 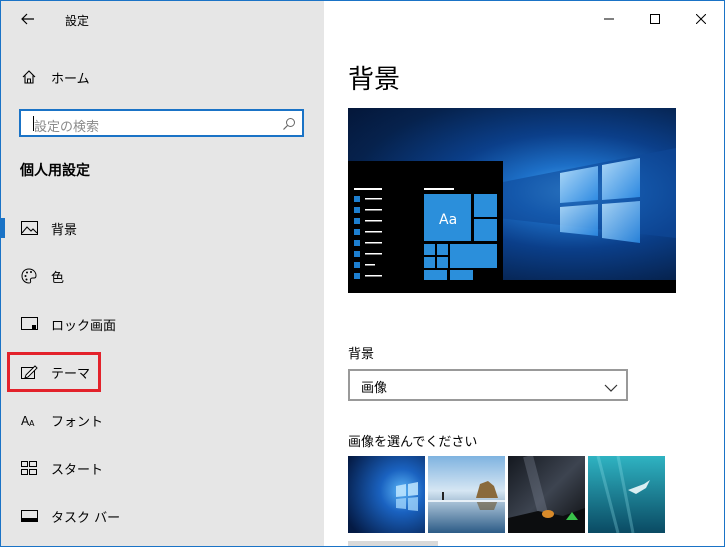 I want to click on close-icon, so click(x=701, y=19).